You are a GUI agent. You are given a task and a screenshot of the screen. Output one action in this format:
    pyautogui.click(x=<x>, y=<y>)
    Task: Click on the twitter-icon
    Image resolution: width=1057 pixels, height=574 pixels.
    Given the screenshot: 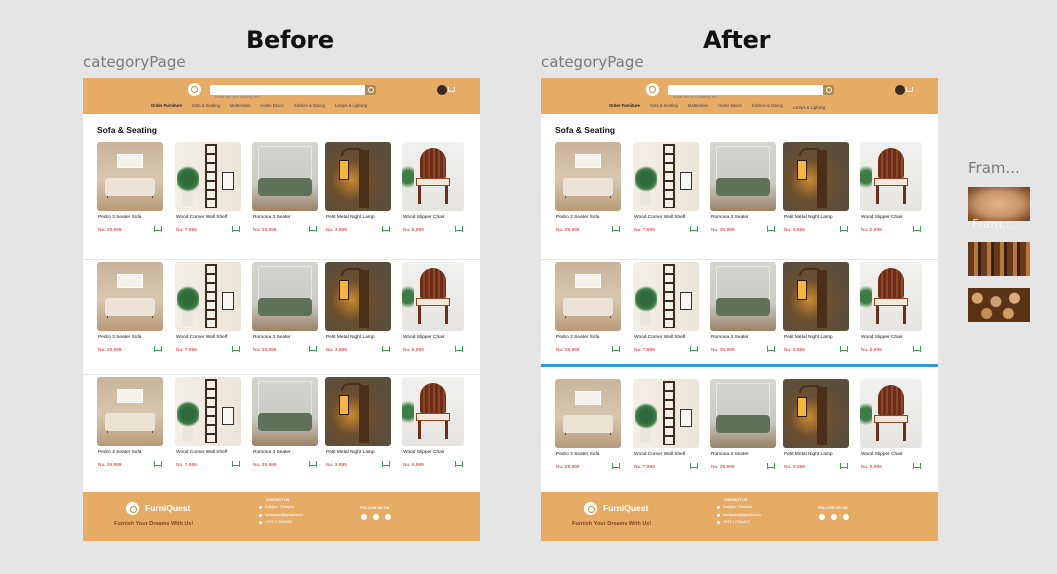 What is the action you would take?
    pyautogui.click(x=846, y=517)
    